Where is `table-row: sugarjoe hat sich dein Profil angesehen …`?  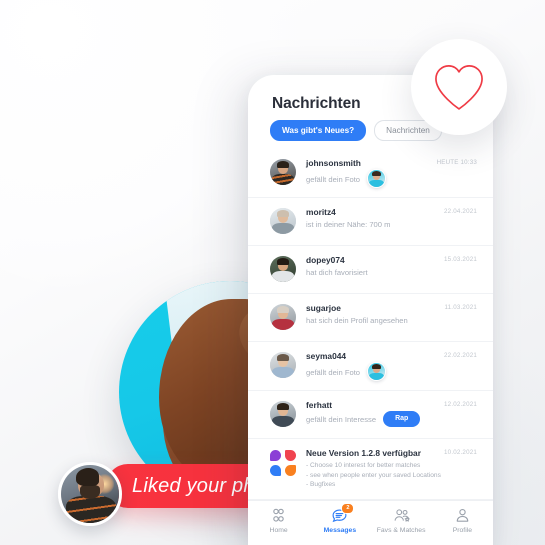
table-row: sugarjoe hat sich dein Profil angesehen … is located at coordinates (370, 318).